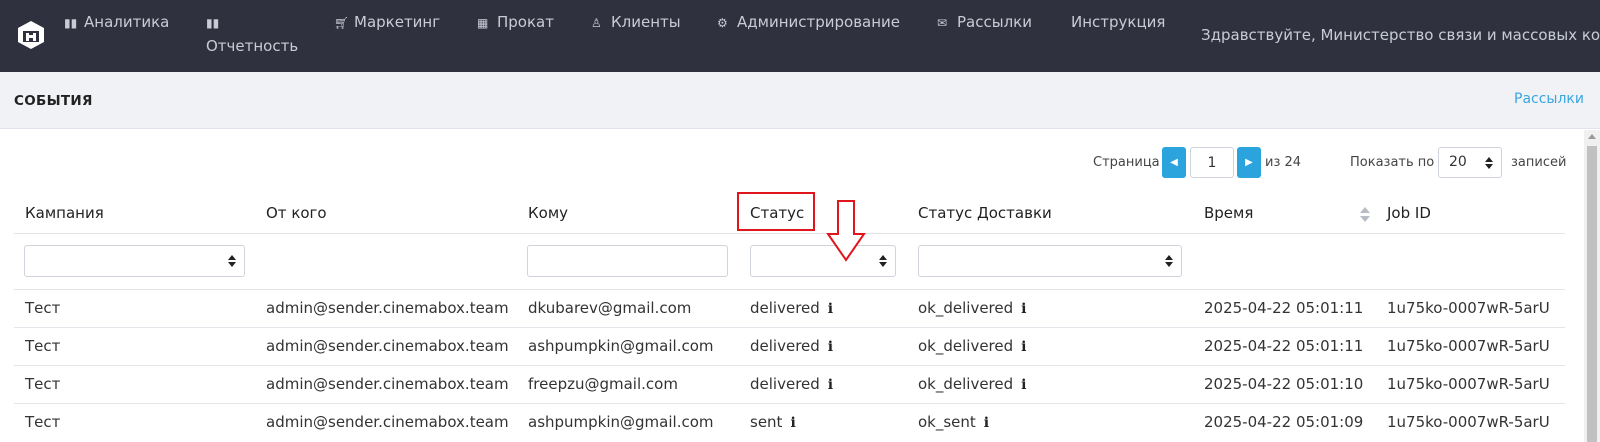  Describe the element at coordinates (1365, 215) in the screenshot. I see `sort-icon` at that location.